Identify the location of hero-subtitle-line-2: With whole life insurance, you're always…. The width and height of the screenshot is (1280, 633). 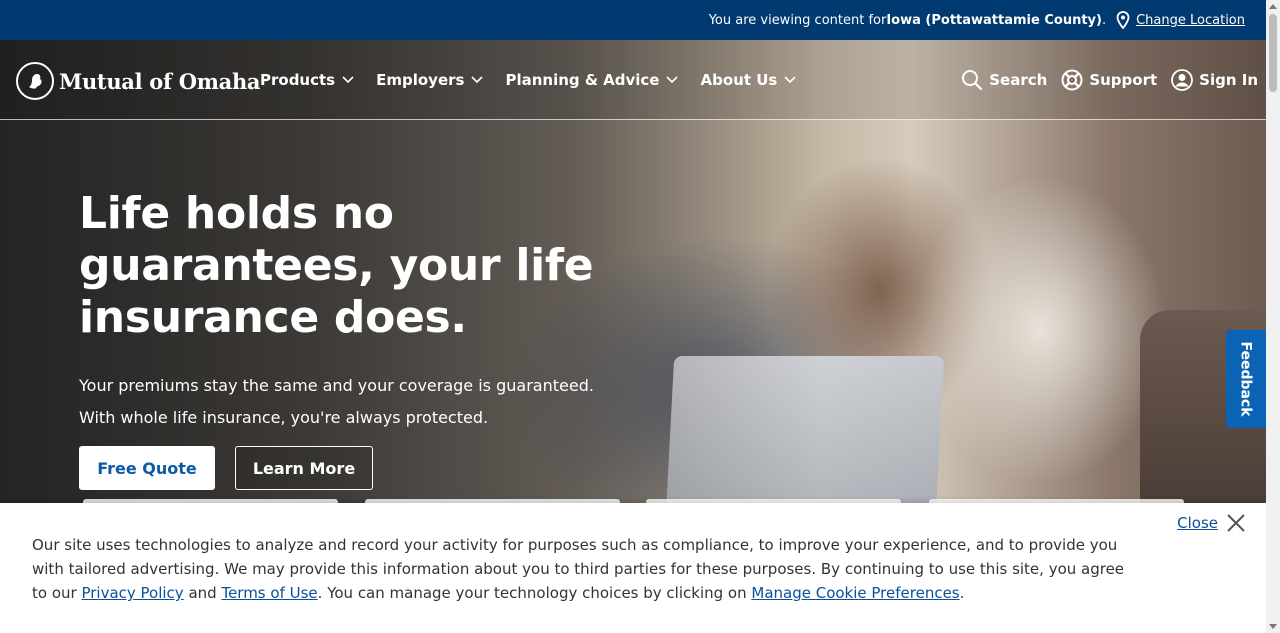
(284, 417).